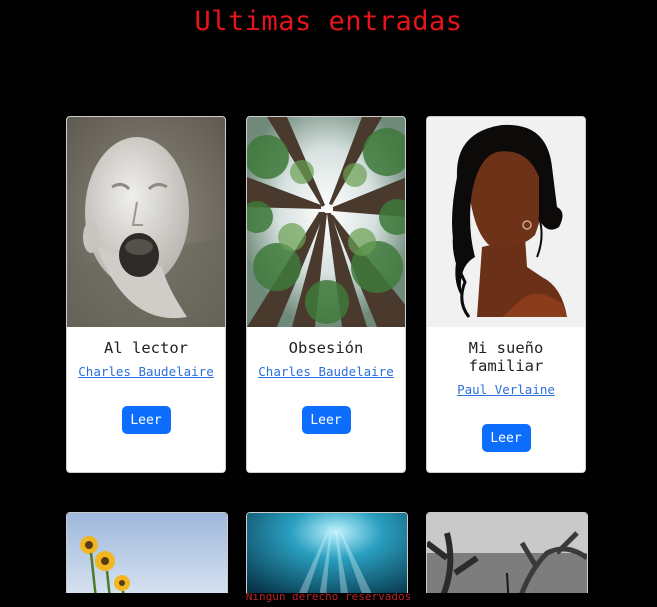 The height and width of the screenshot is (607, 657). I want to click on poem-card-al-lector: Al lector Charles Baudelaire Leer, so click(146, 294).